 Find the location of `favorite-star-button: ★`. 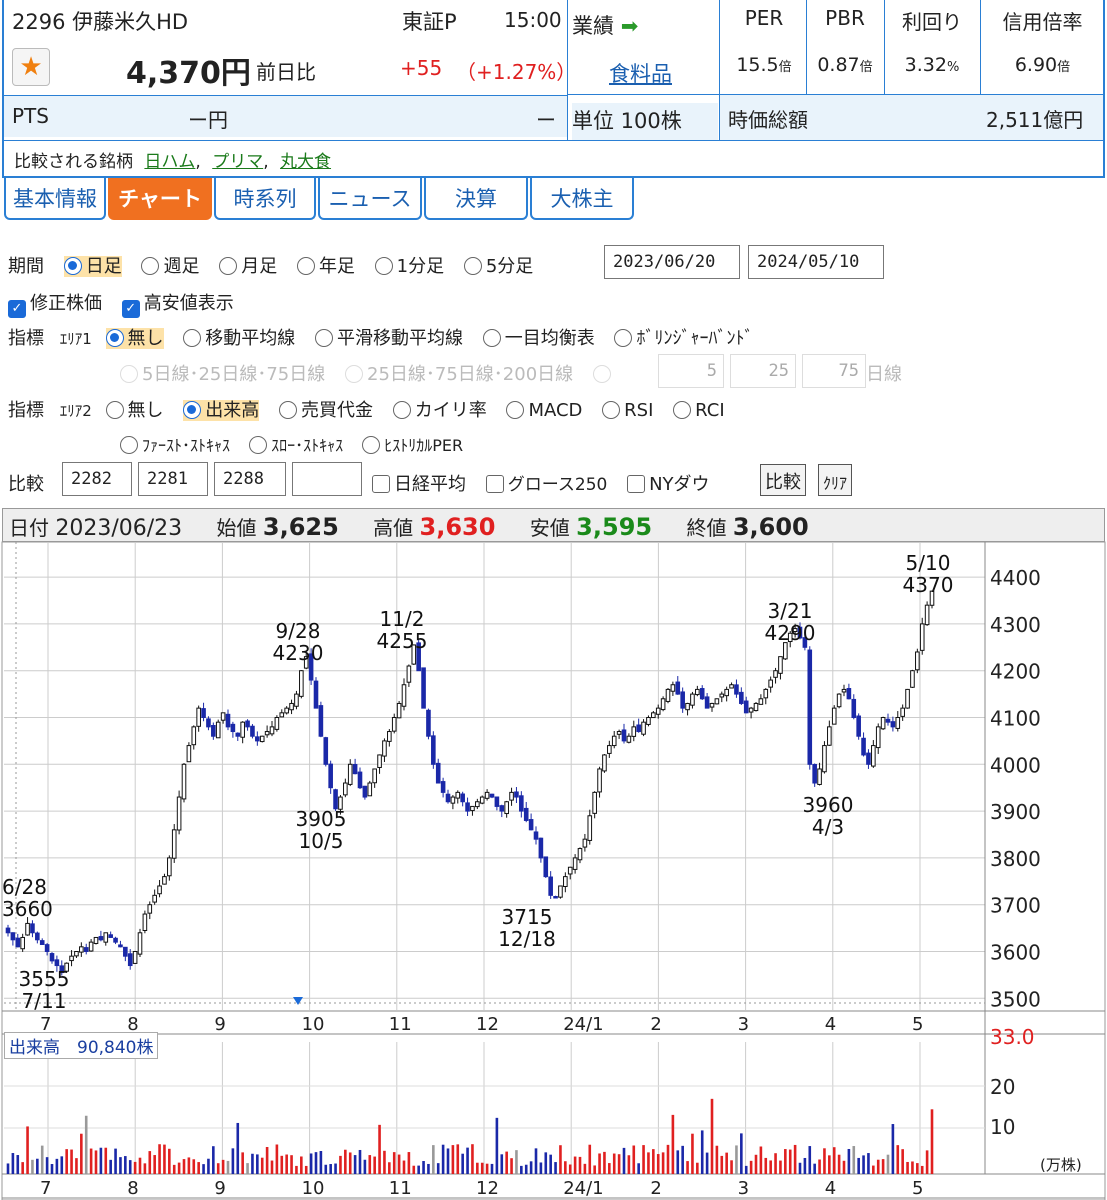

favorite-star-button: ★ is located at coordinates (31, 67).